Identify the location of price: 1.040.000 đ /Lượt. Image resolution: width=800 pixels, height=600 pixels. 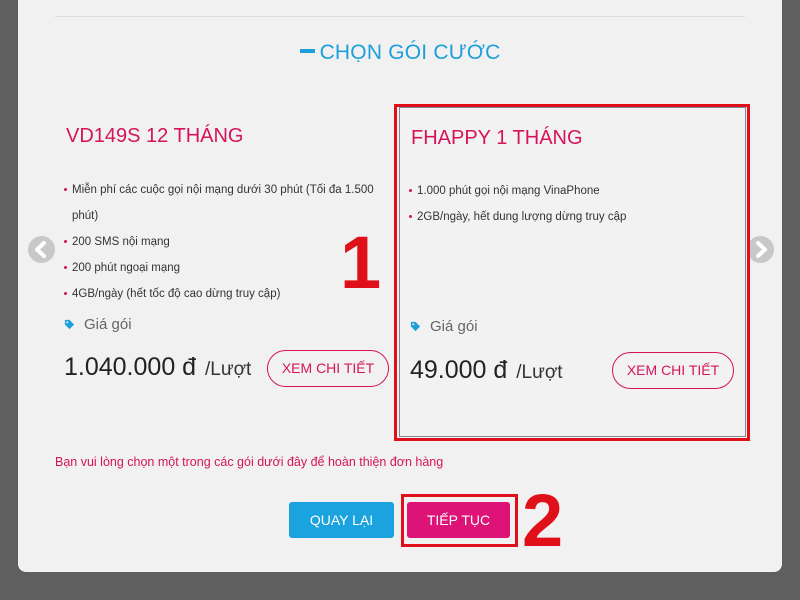
(157, 367).